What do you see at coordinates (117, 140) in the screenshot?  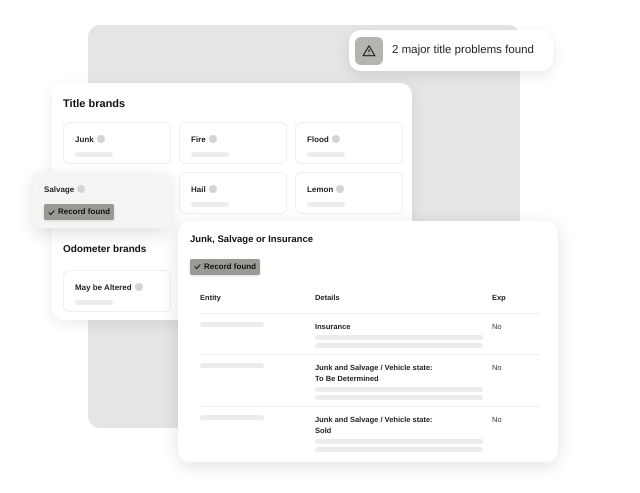 I see `brand-label: Junk` at bounding box center [117, 140].